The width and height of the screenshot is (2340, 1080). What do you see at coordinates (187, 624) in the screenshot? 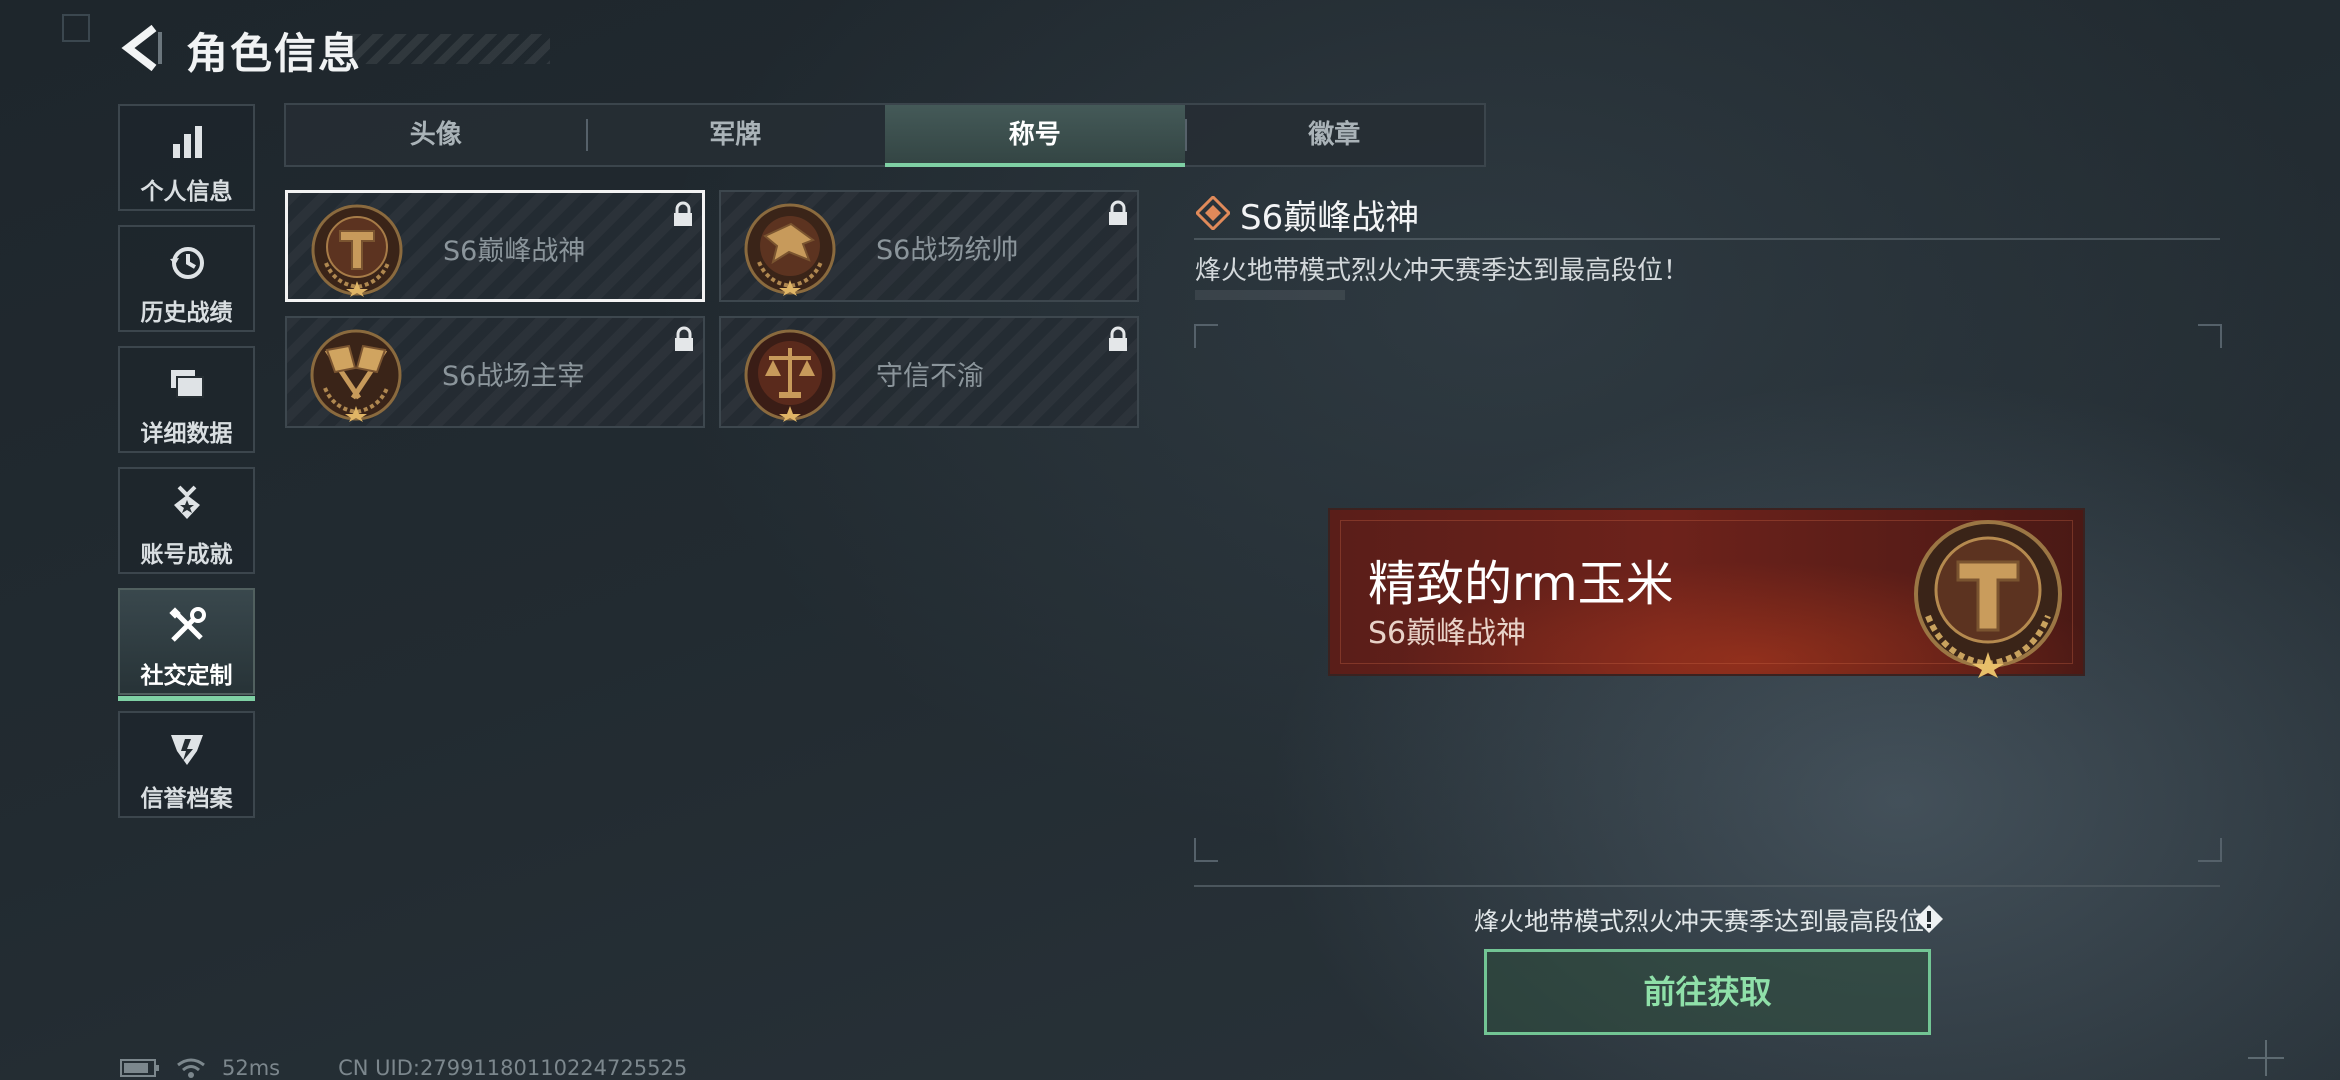
I see `tools-icon` at bounding box center [187, 624].